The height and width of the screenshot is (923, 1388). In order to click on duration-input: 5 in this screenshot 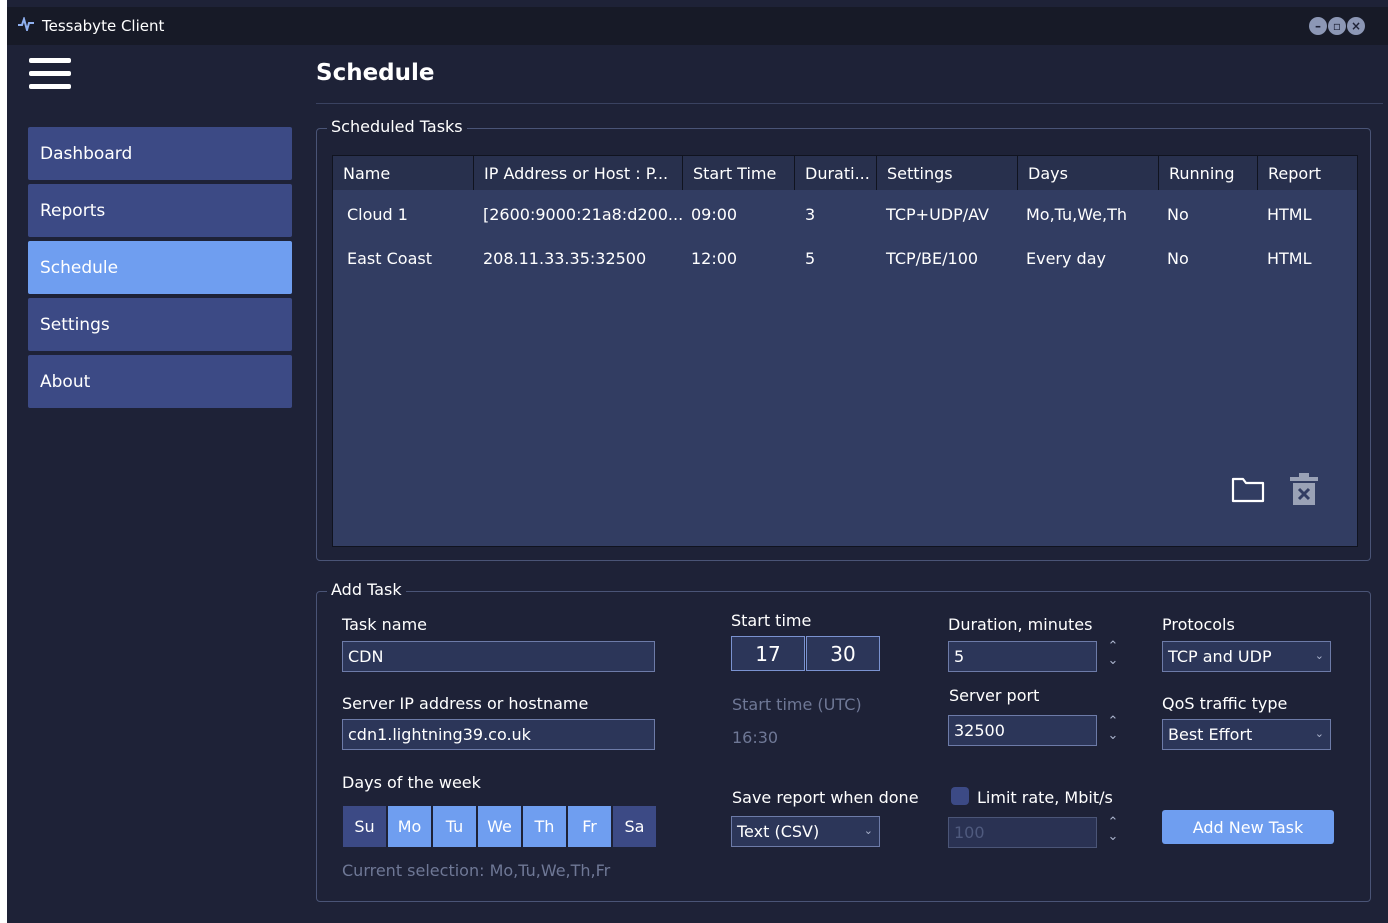, I will do `click(1022, 656)`.